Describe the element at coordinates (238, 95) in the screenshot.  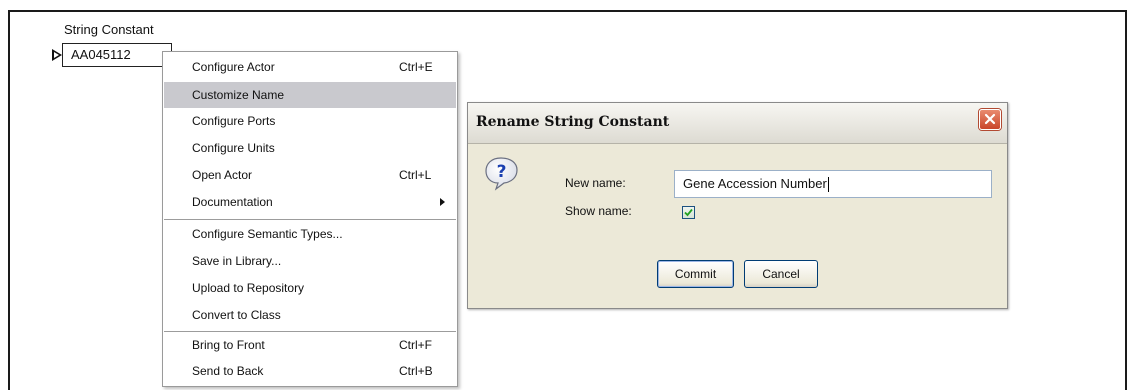
I see `menu-item-label: Customize Name` at that location.